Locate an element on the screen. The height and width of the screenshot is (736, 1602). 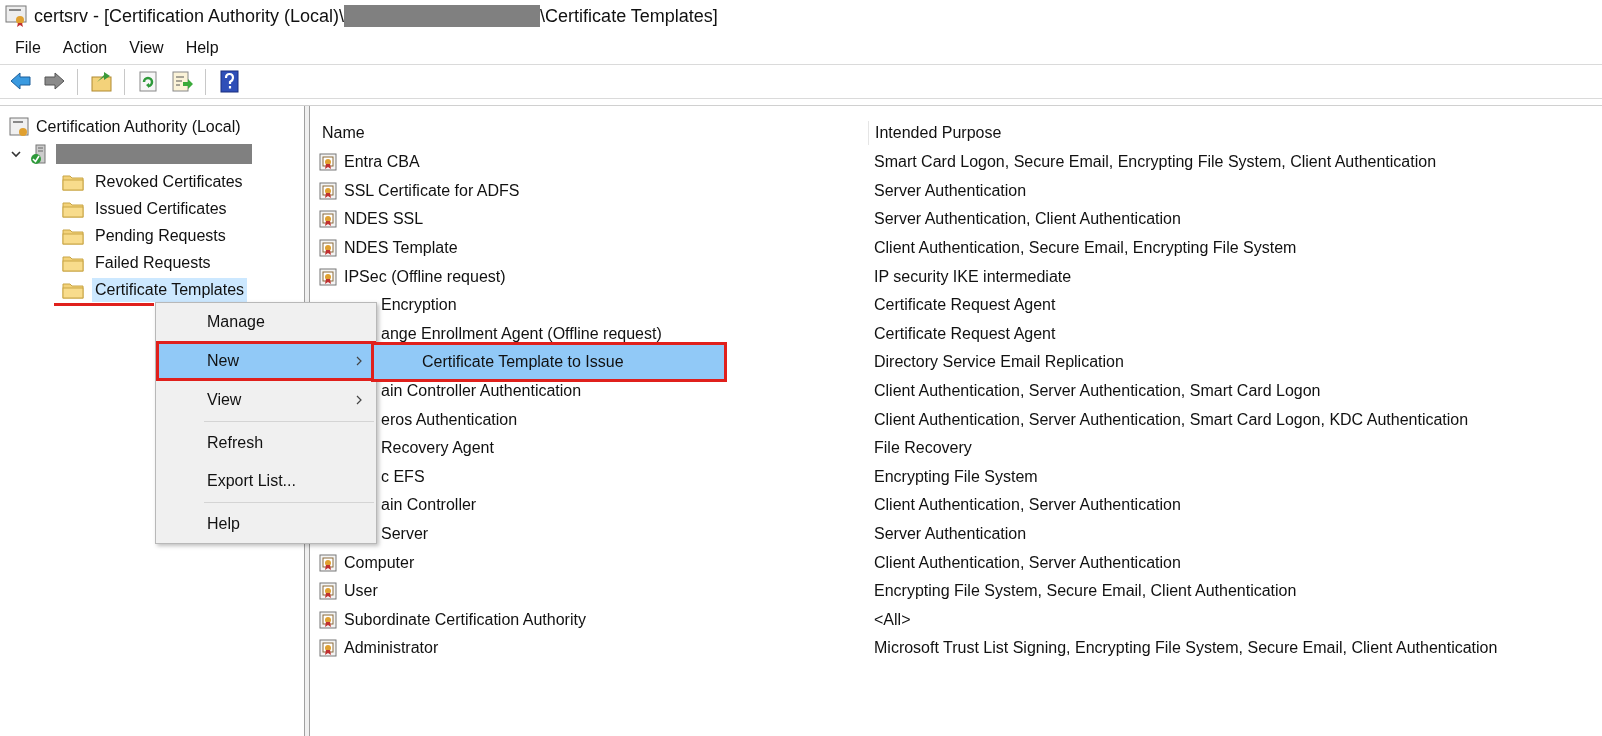
tree-item: Certification Authority (Local) is located at coordinates (138, 127).